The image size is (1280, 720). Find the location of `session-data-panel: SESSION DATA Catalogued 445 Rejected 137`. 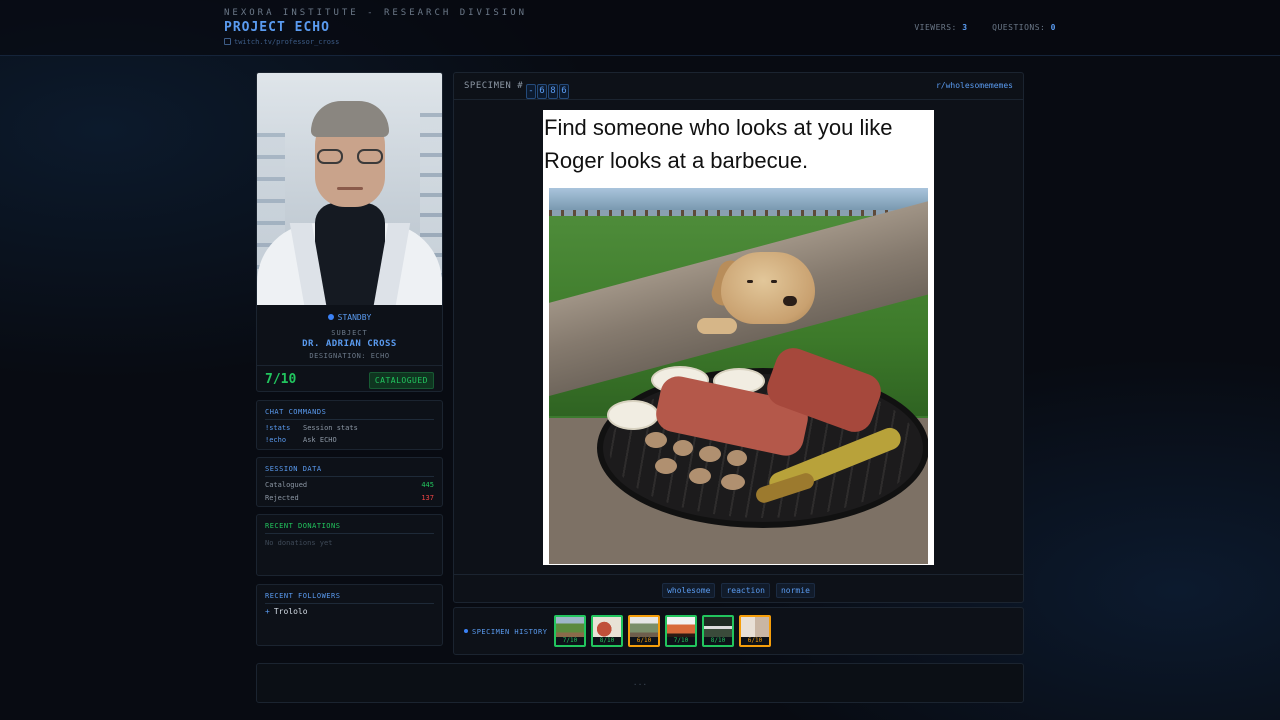

session-data-panel: SESSION DATA Catalogued 445 Rejected 137 is located at coordinates (349, 482).